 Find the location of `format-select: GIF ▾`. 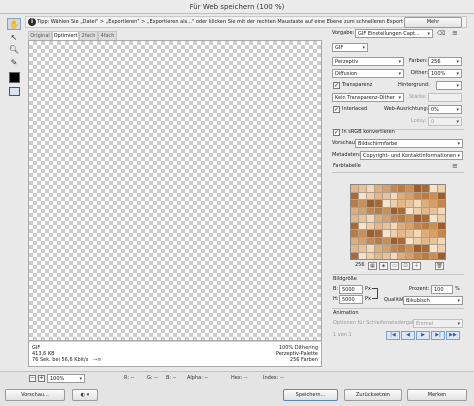

format-select: GIF ▾ is located at coordinates (350, 47).